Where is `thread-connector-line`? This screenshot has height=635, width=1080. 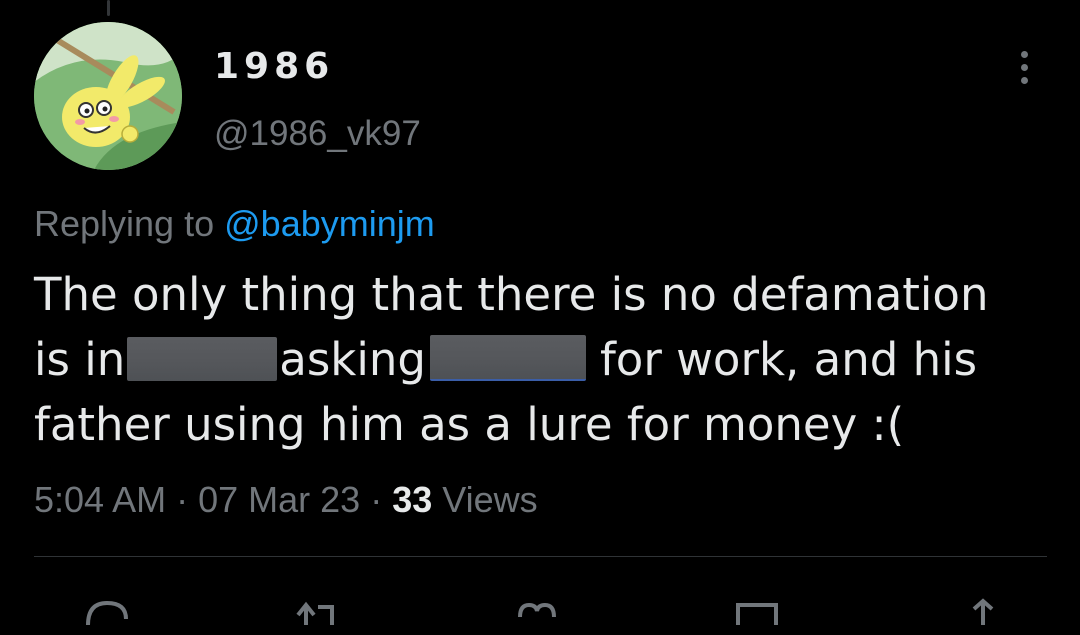 thread-connector-line is located at coordinates (108, 8).